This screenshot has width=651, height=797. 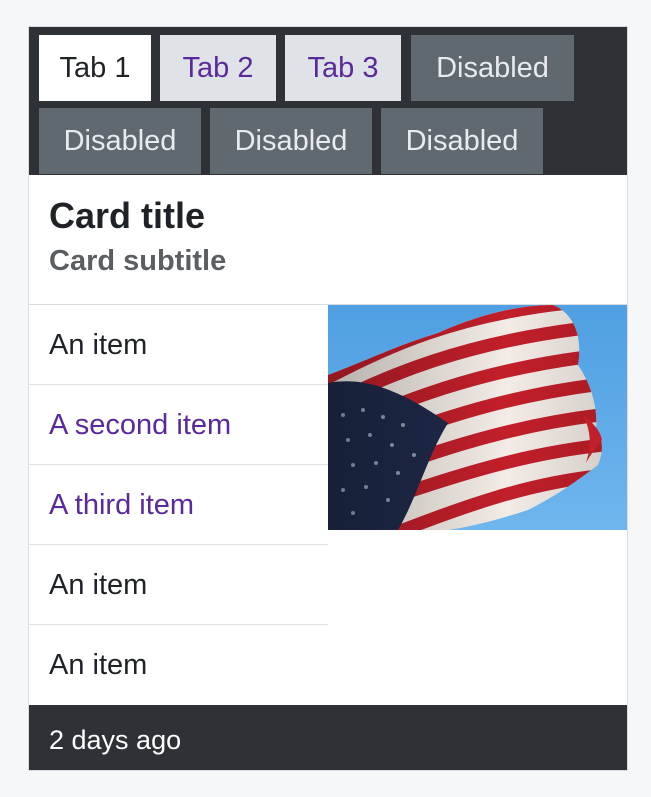 I want to click on list-item-3-link: A third item, so click(x=178, y=505).